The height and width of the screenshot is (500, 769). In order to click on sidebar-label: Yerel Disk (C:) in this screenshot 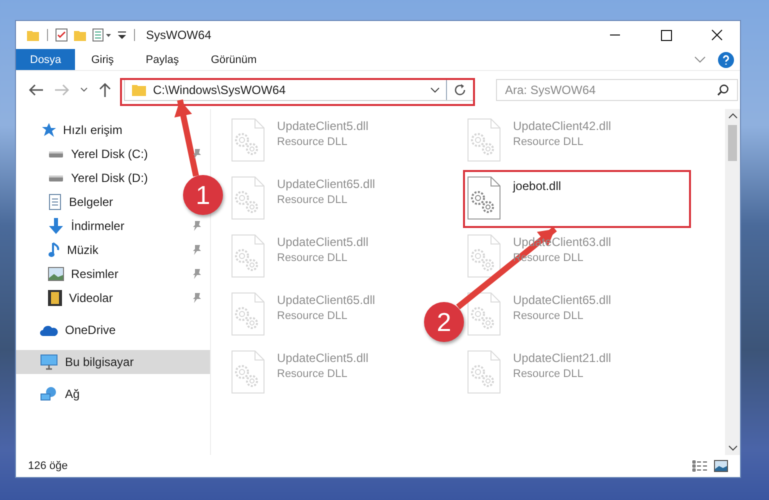, I will do `click(109, 154)`.